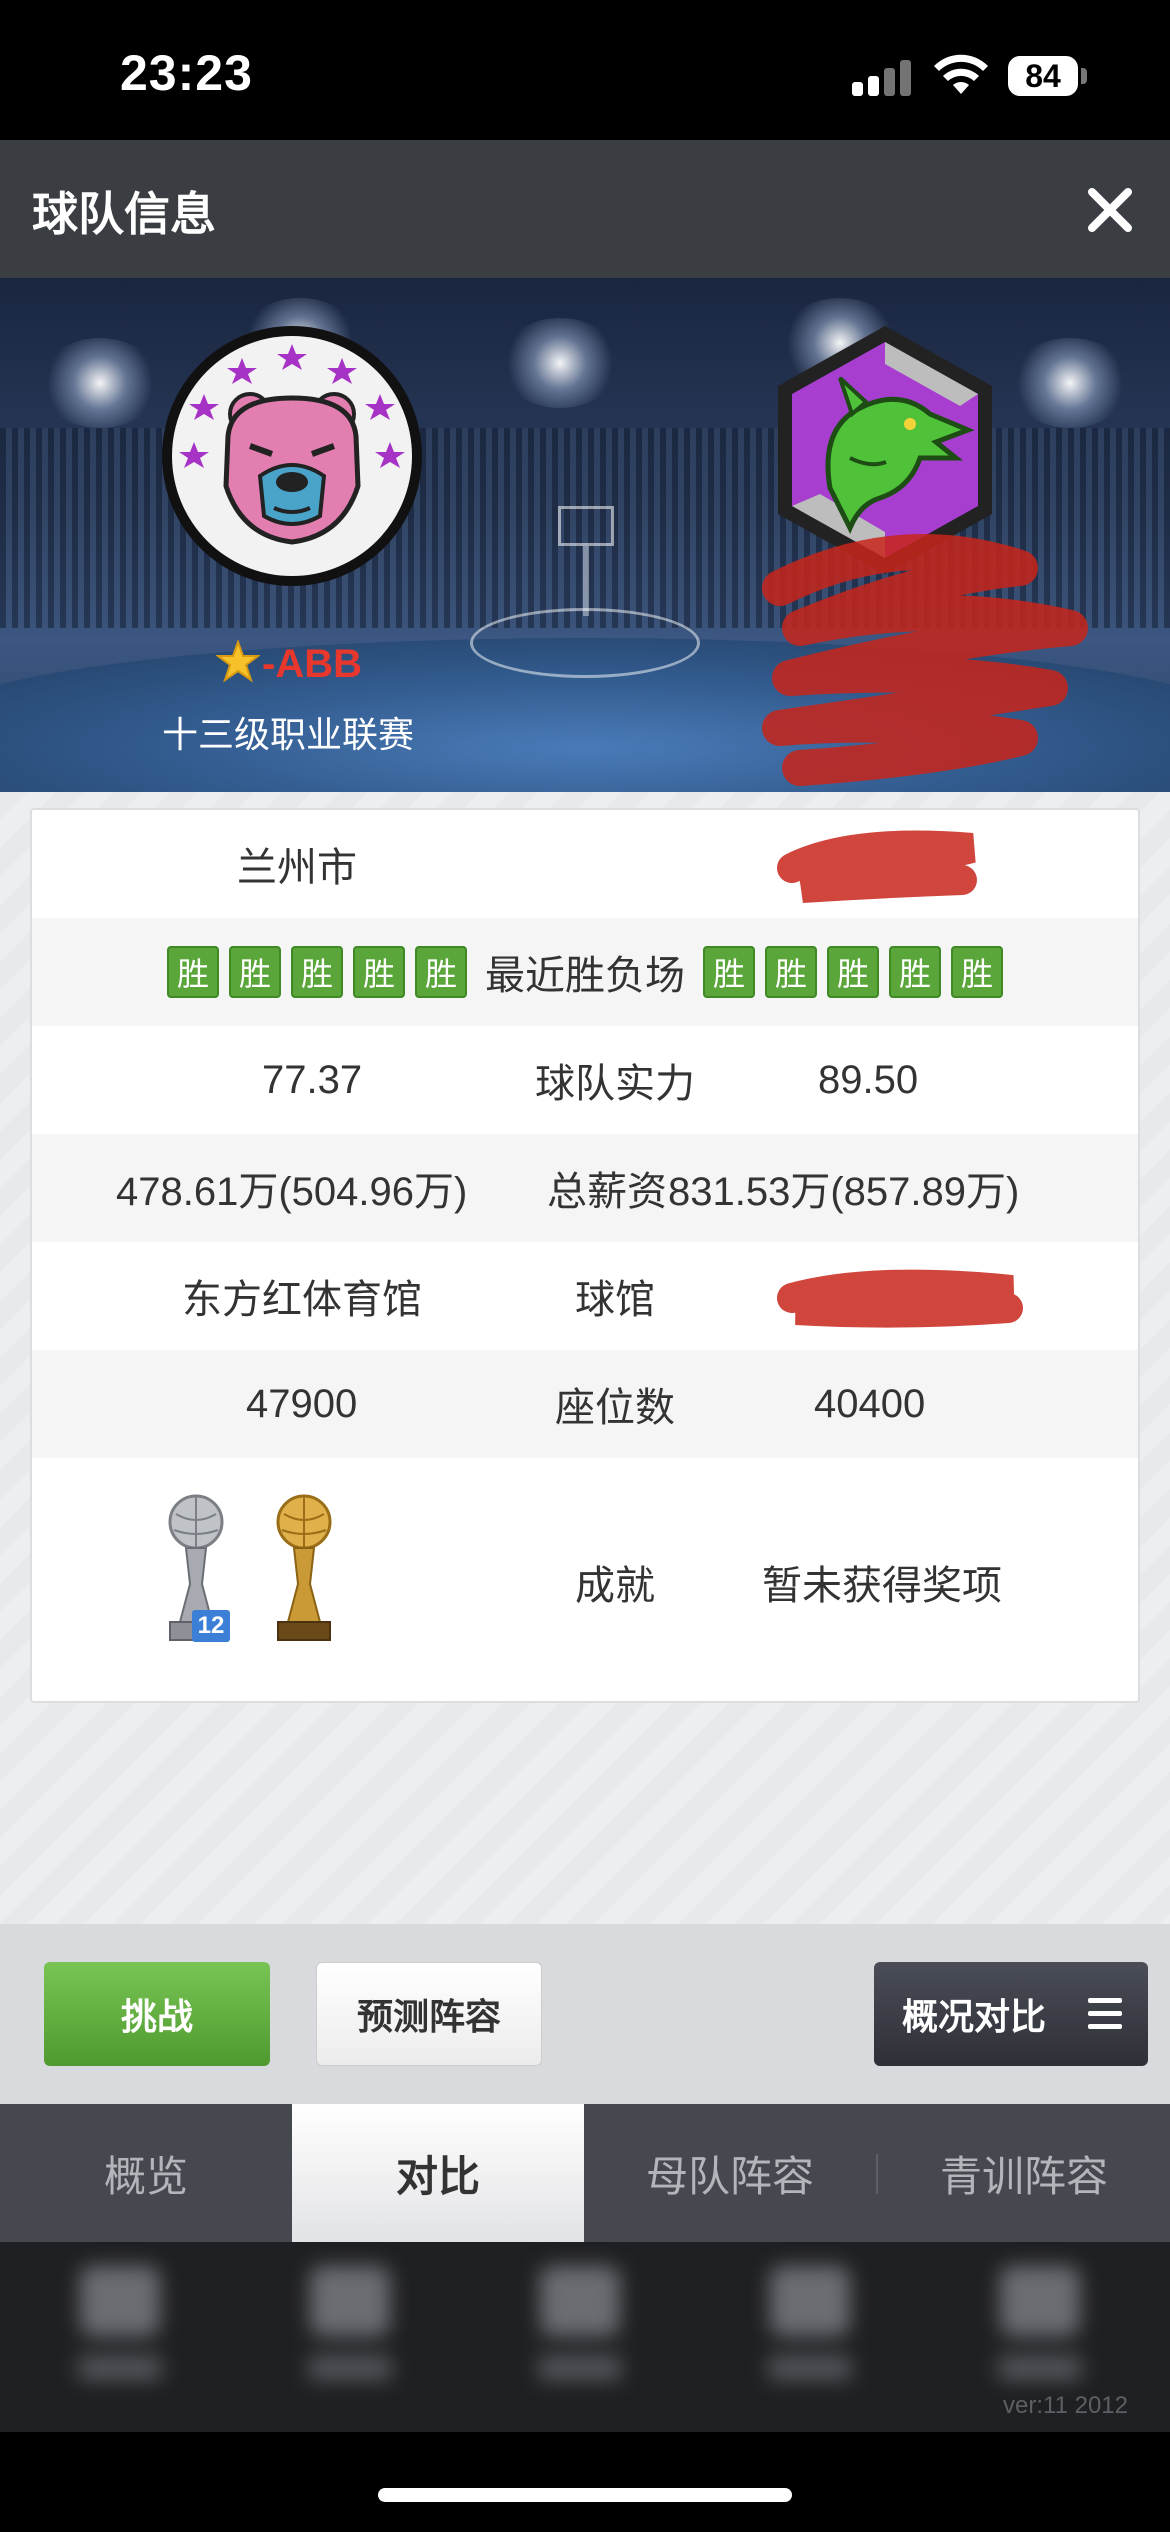  Describe the element at coordinates (124, 214) in the screenshot. I see `page-title: 球队信息` at that location.